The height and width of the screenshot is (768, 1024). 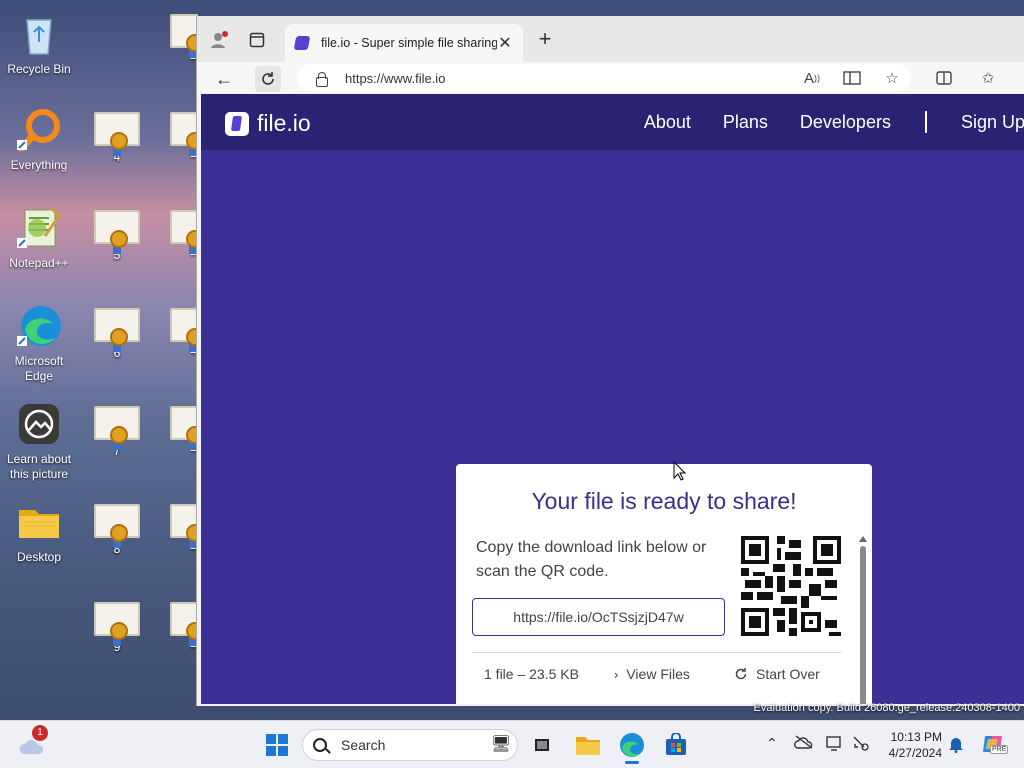 I want to click on learn-picture-label: Learn about this picture, so click(x=39, y=466).